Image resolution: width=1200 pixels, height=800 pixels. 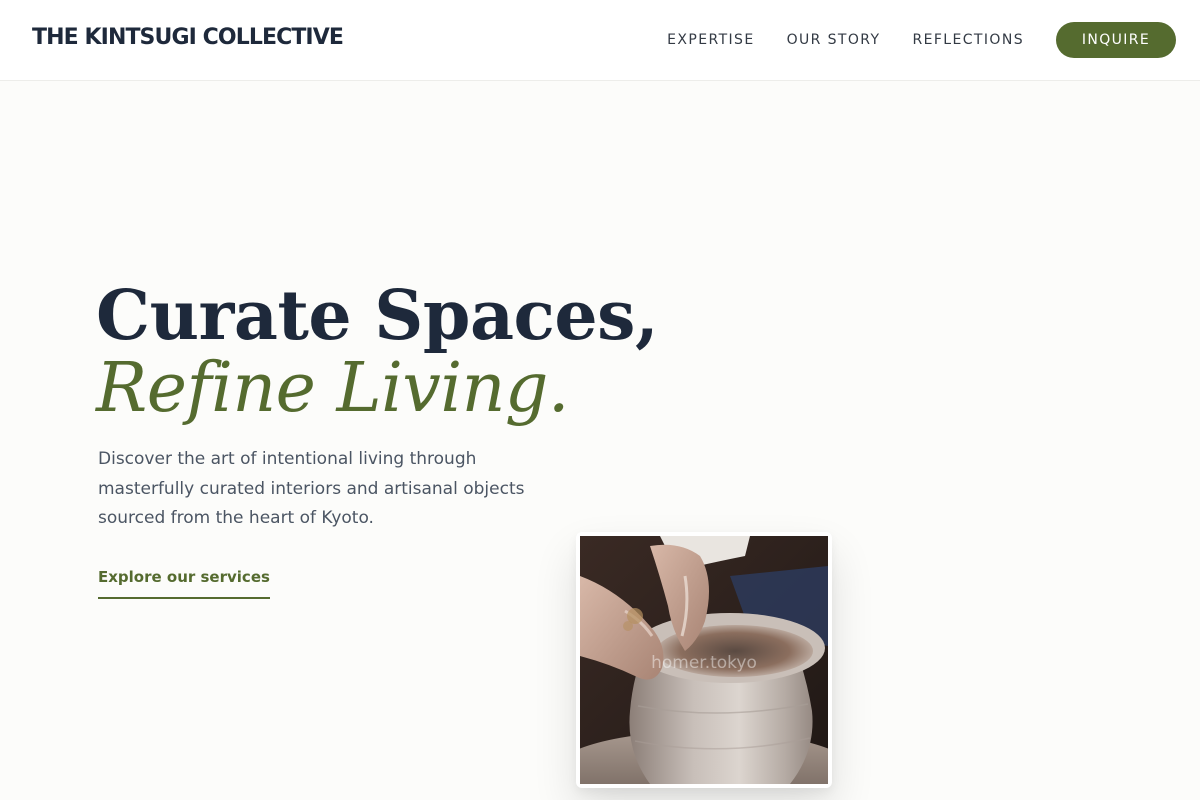 I want to click on main-nav: EXPERTISE OUR STORY REFLECTIONS INQUIRE, so click(x=921, y=40).